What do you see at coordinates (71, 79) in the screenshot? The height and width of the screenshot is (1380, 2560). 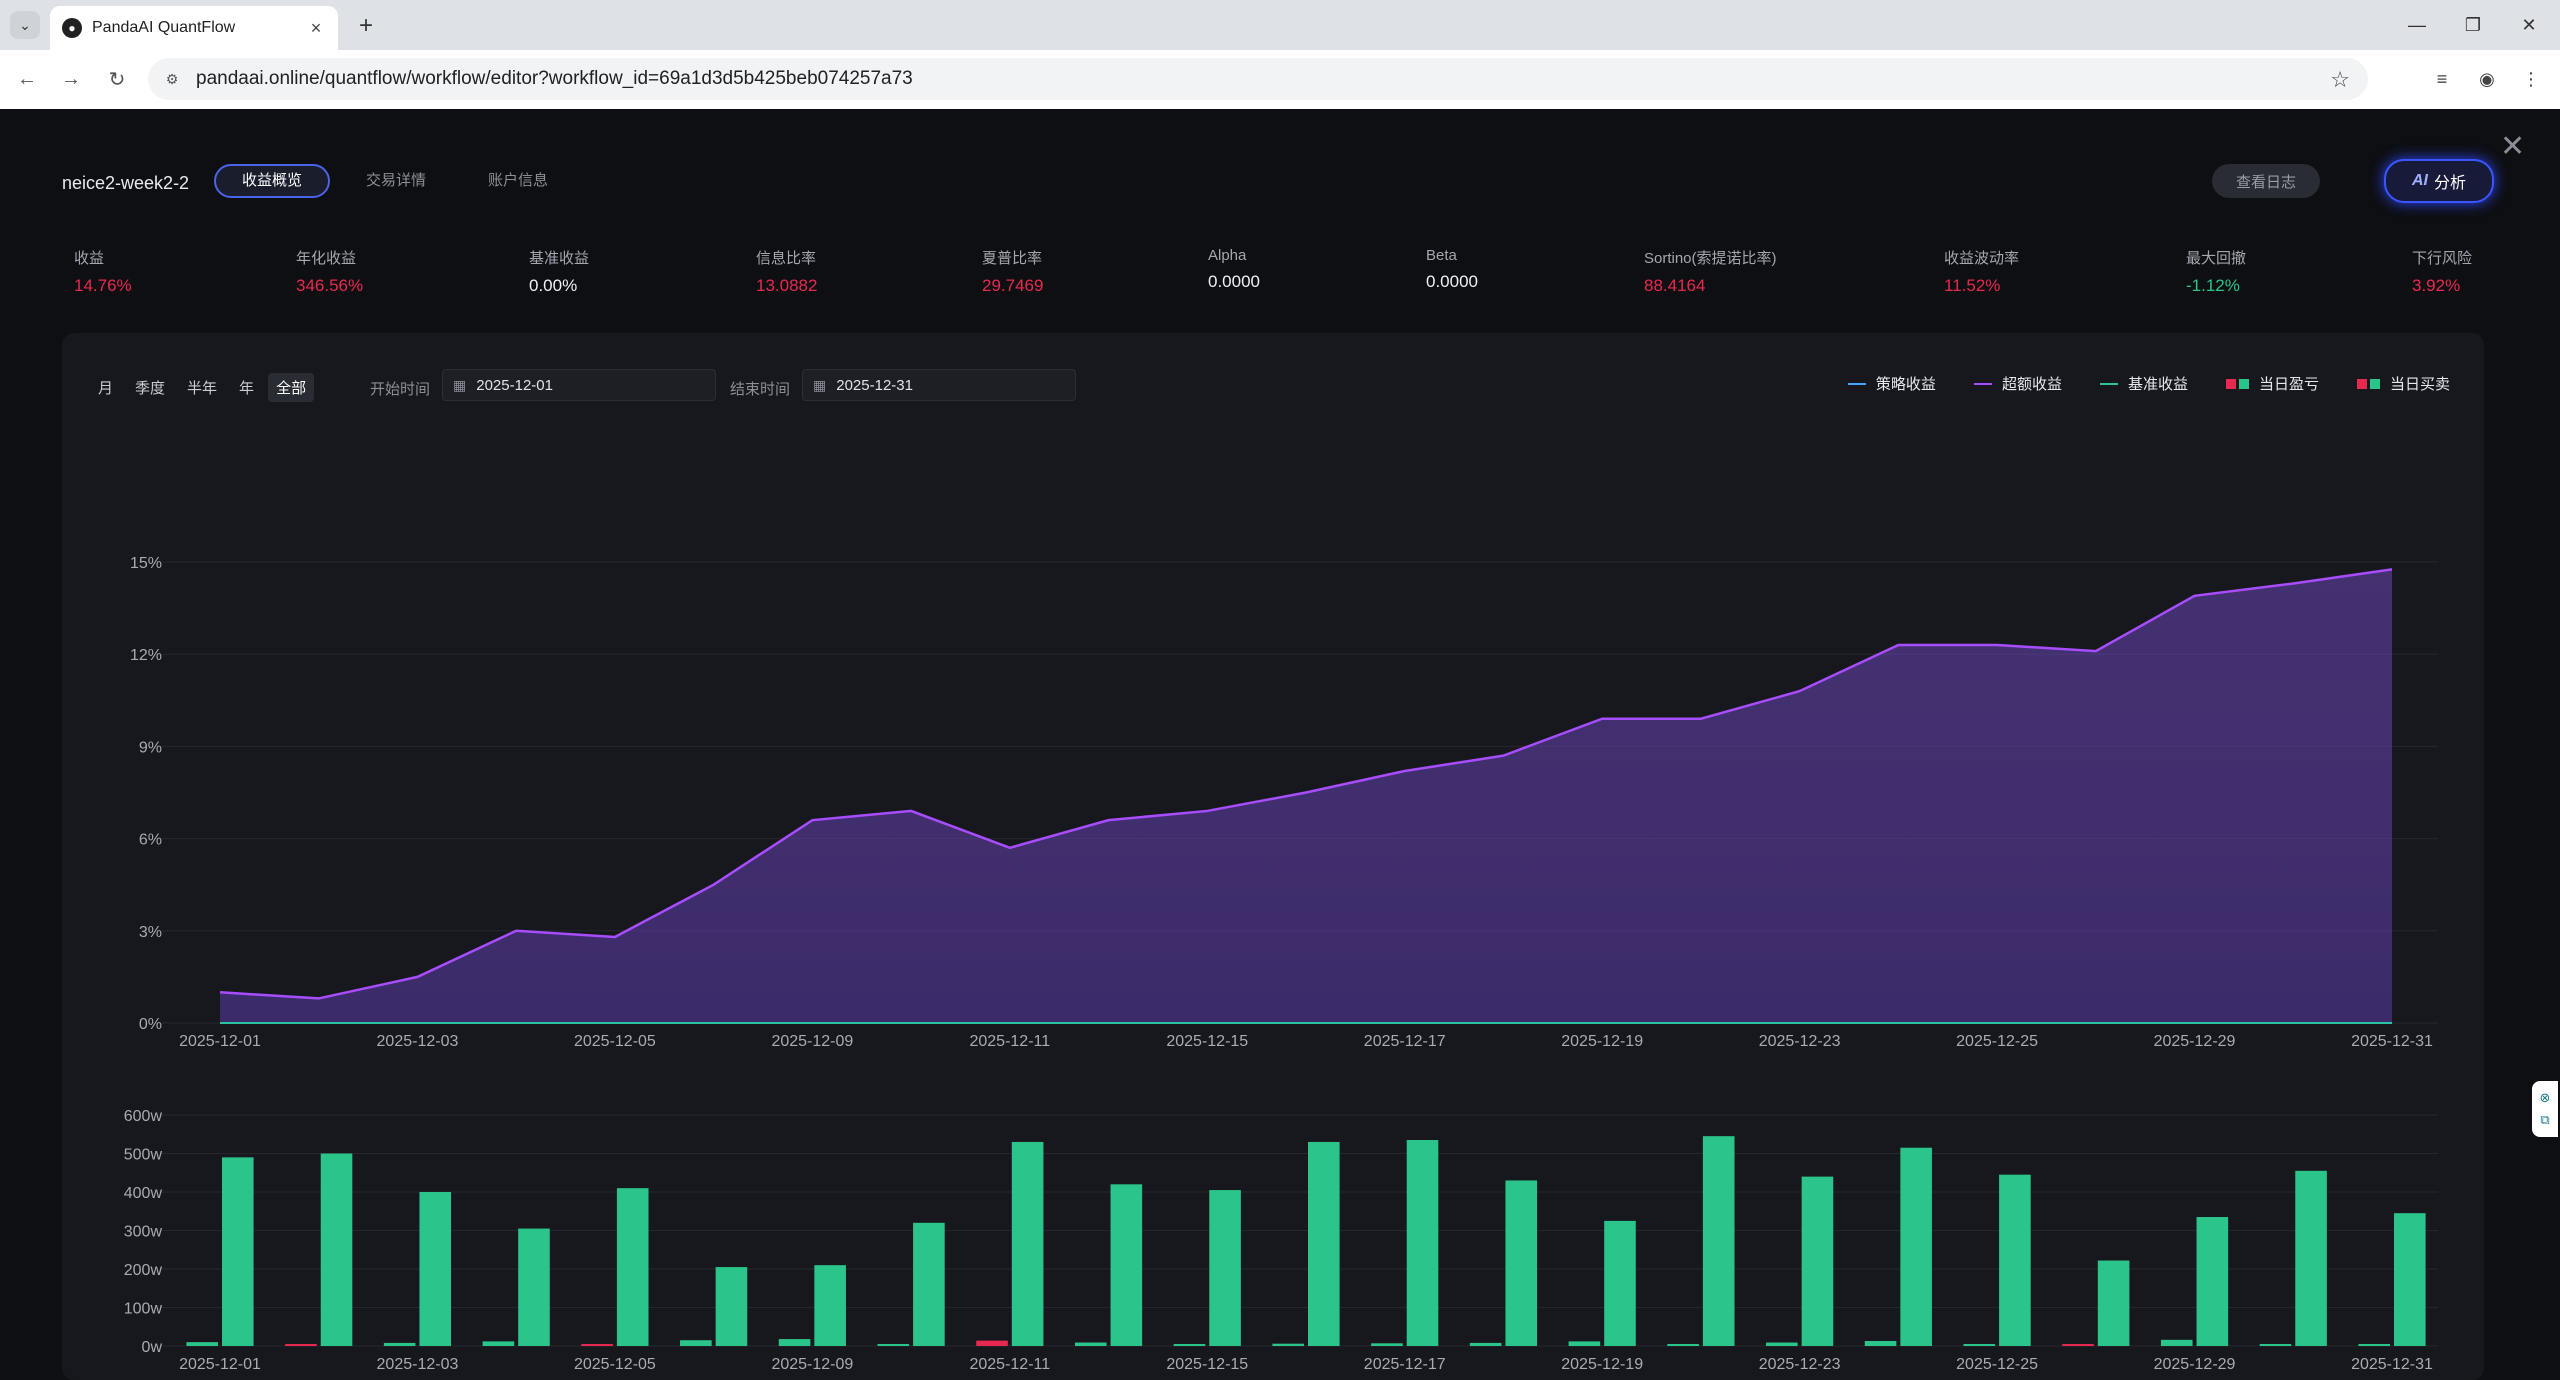 I see `forward-icon: →` at bounding box center [71, 79].